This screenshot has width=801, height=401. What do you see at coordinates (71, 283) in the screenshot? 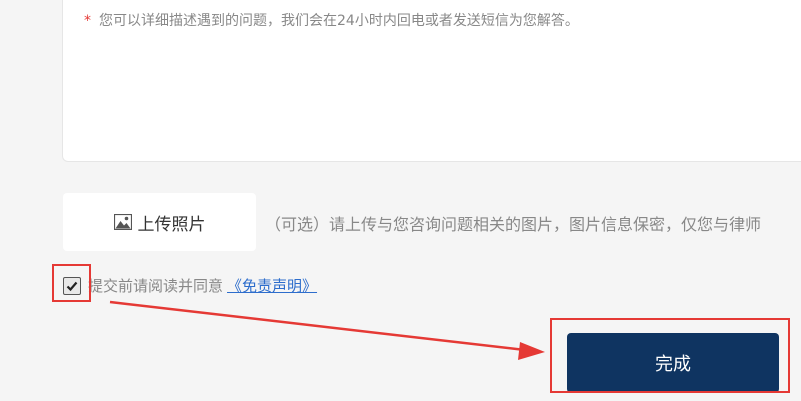
I see `highlight-checkbox-box` at bounding box center [71, 283].